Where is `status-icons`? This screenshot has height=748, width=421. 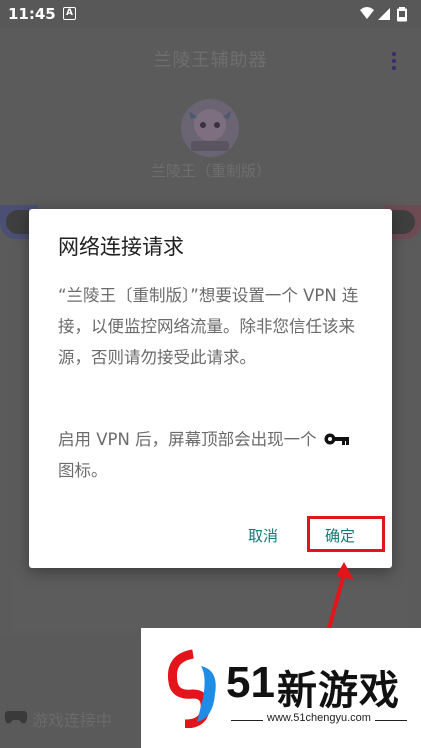 status-icons is located at coordinates (385, 14).